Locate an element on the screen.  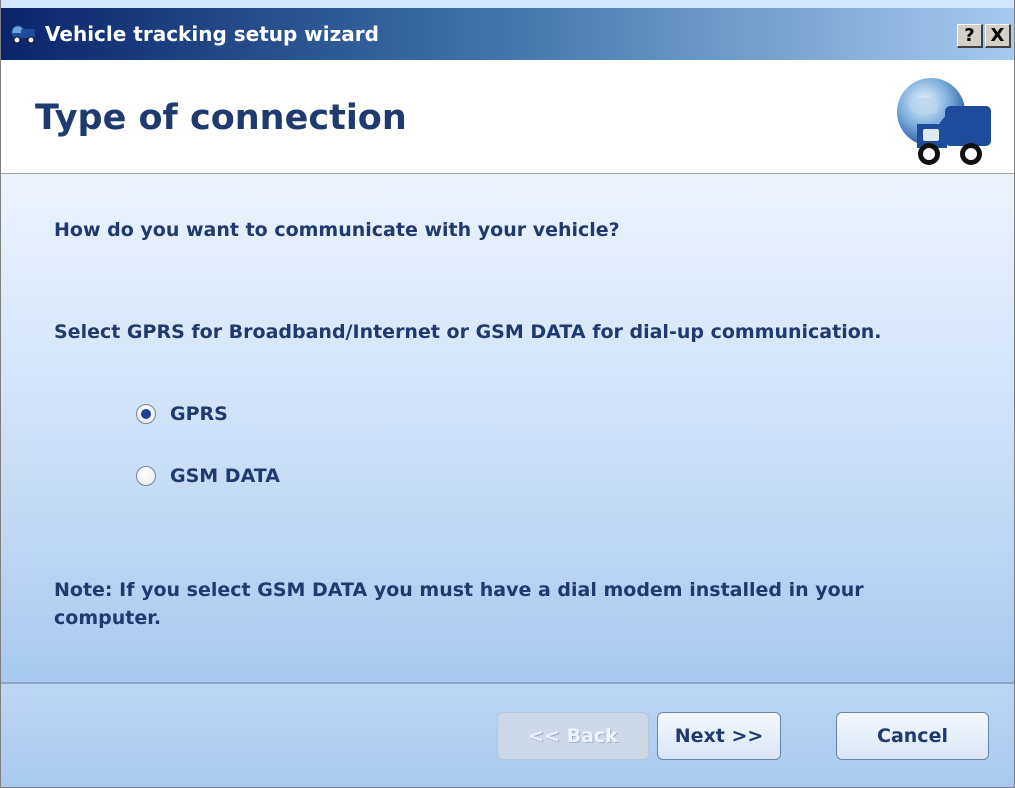
gsm-data-radio-button is located at coordinates (146, 476).